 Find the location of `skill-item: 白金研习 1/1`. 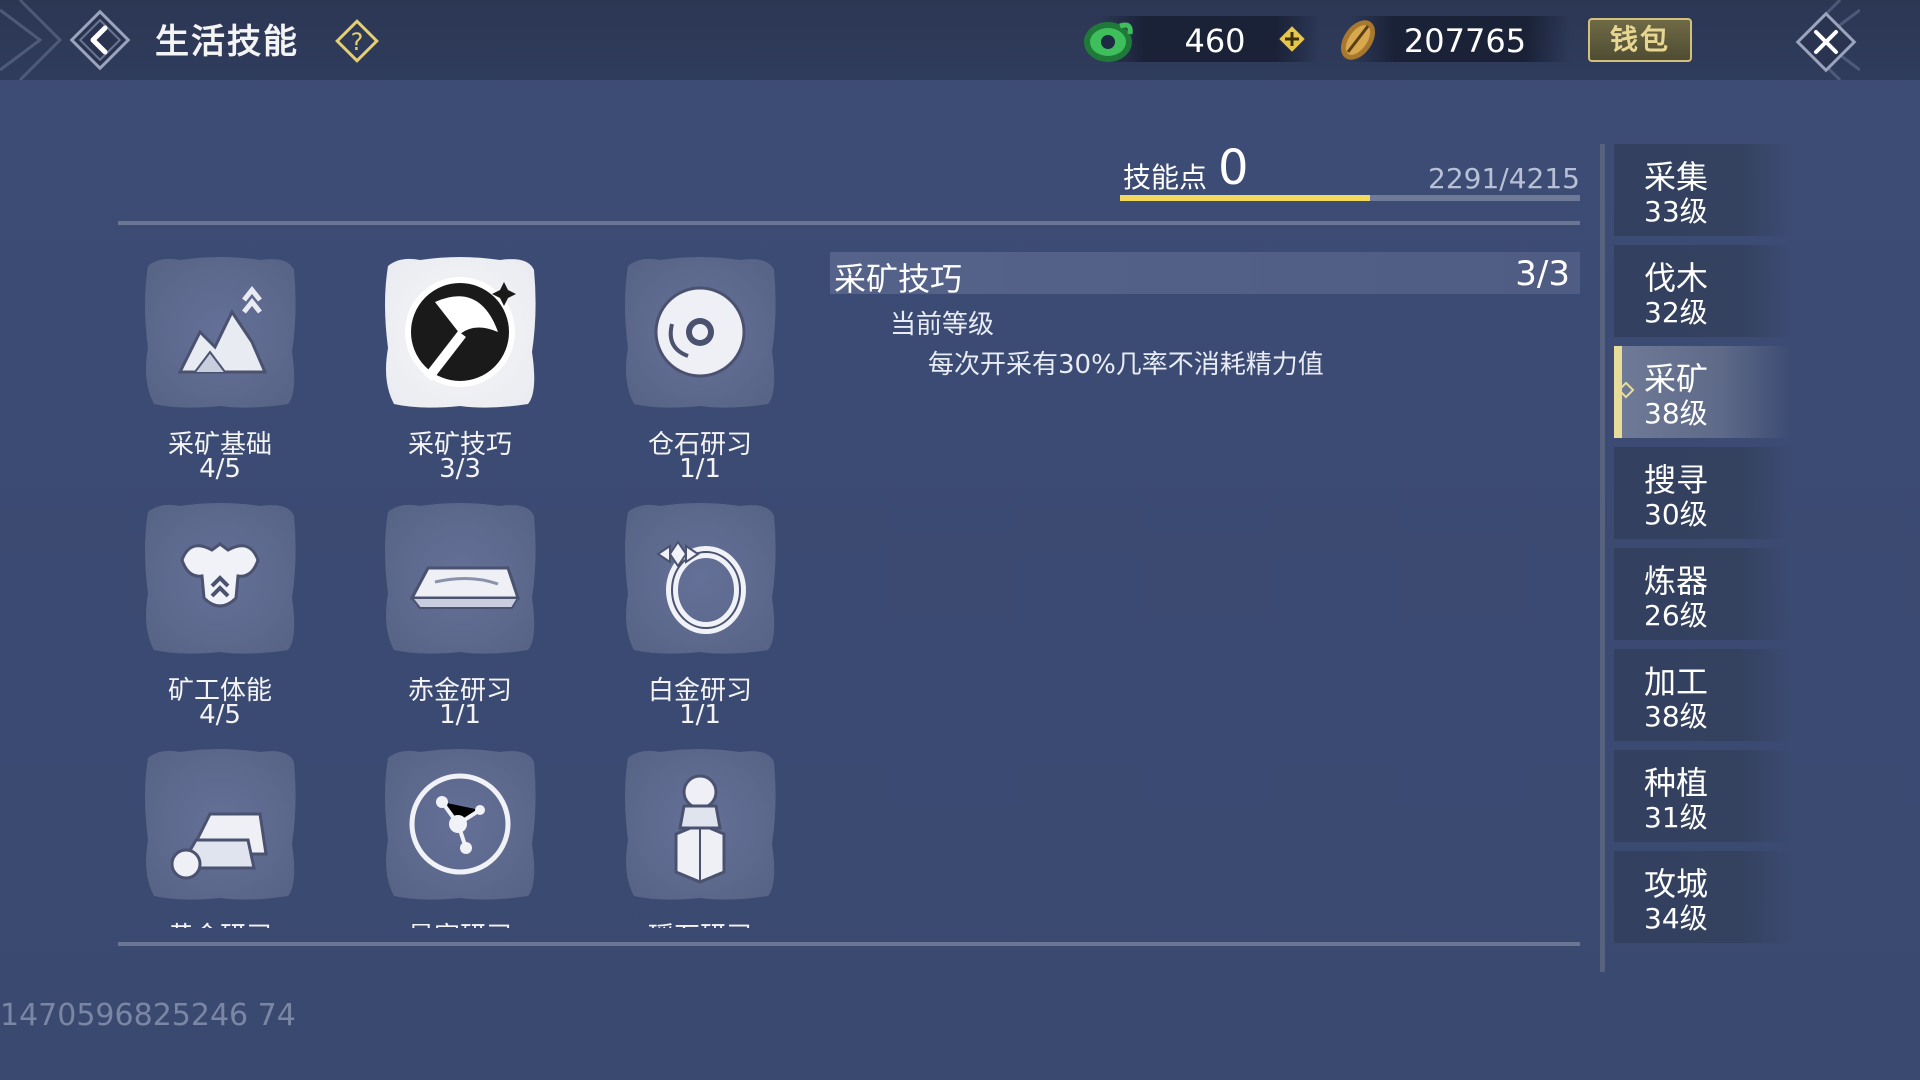

skill-item: 白金研习 1/1 is located at coordinates (700, 608).